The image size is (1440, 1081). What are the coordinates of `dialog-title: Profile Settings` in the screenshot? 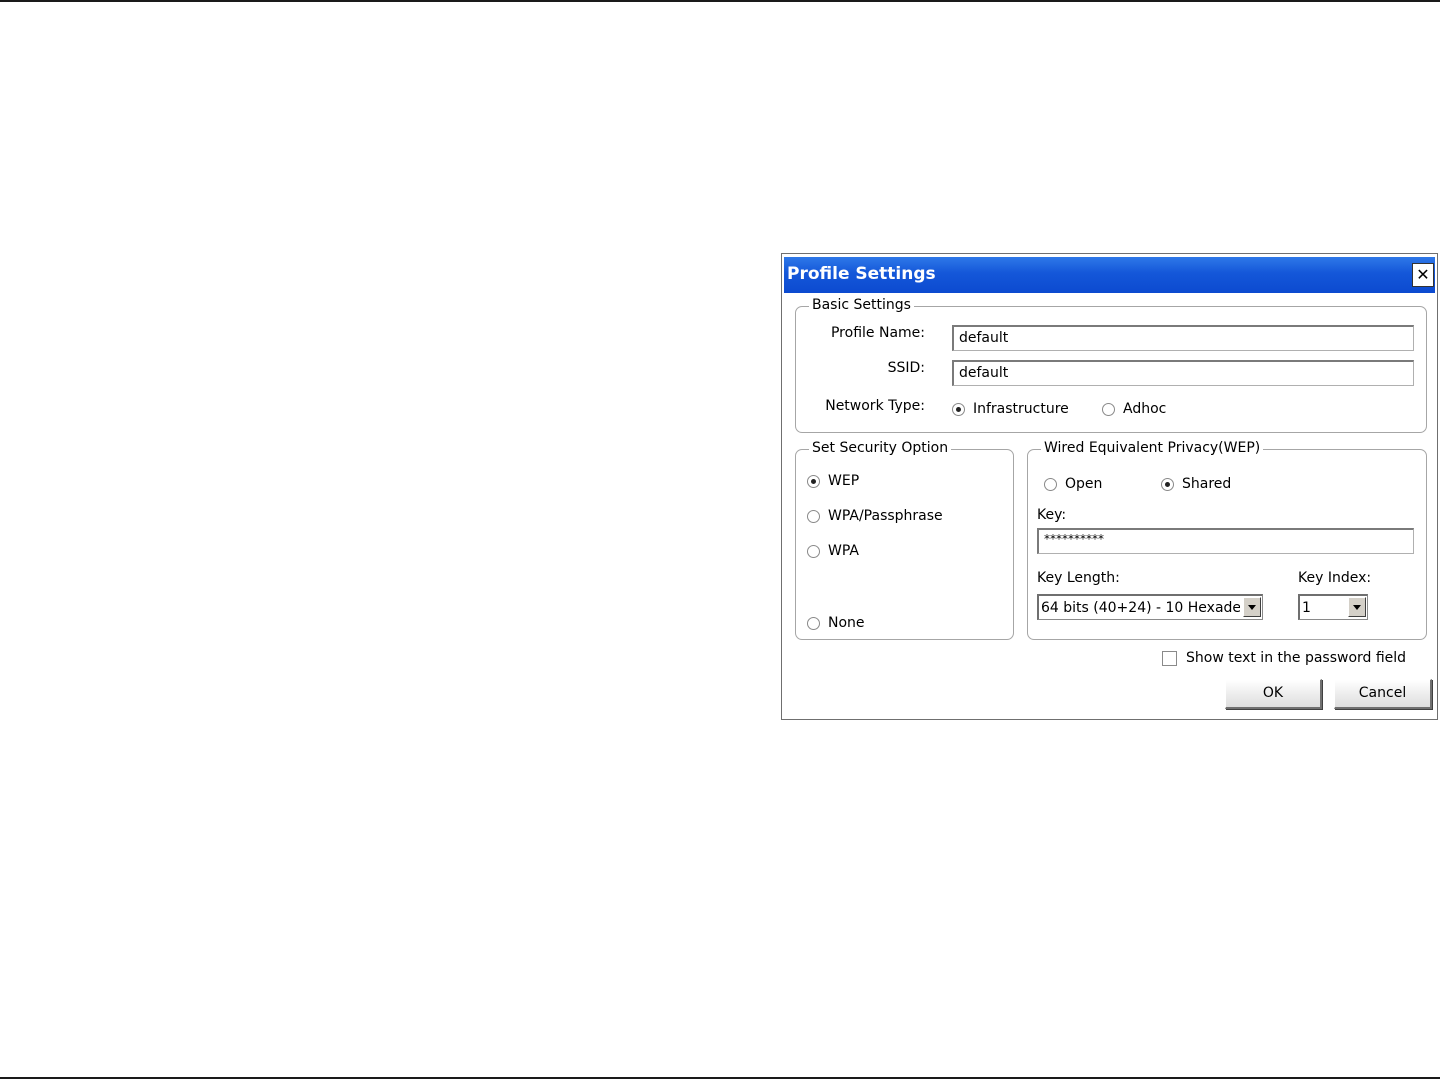 It's located at (861, 274).